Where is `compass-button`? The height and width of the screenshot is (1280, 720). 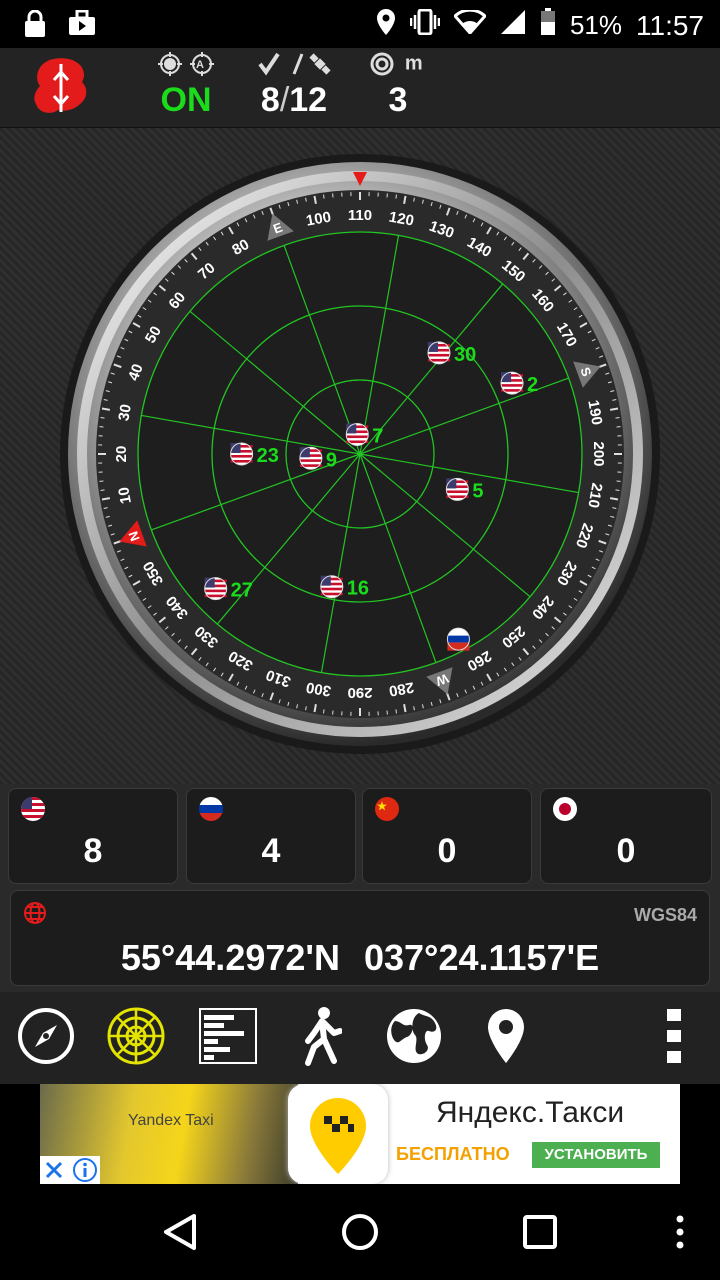 compass-button is located at coordinates (46, 1036).